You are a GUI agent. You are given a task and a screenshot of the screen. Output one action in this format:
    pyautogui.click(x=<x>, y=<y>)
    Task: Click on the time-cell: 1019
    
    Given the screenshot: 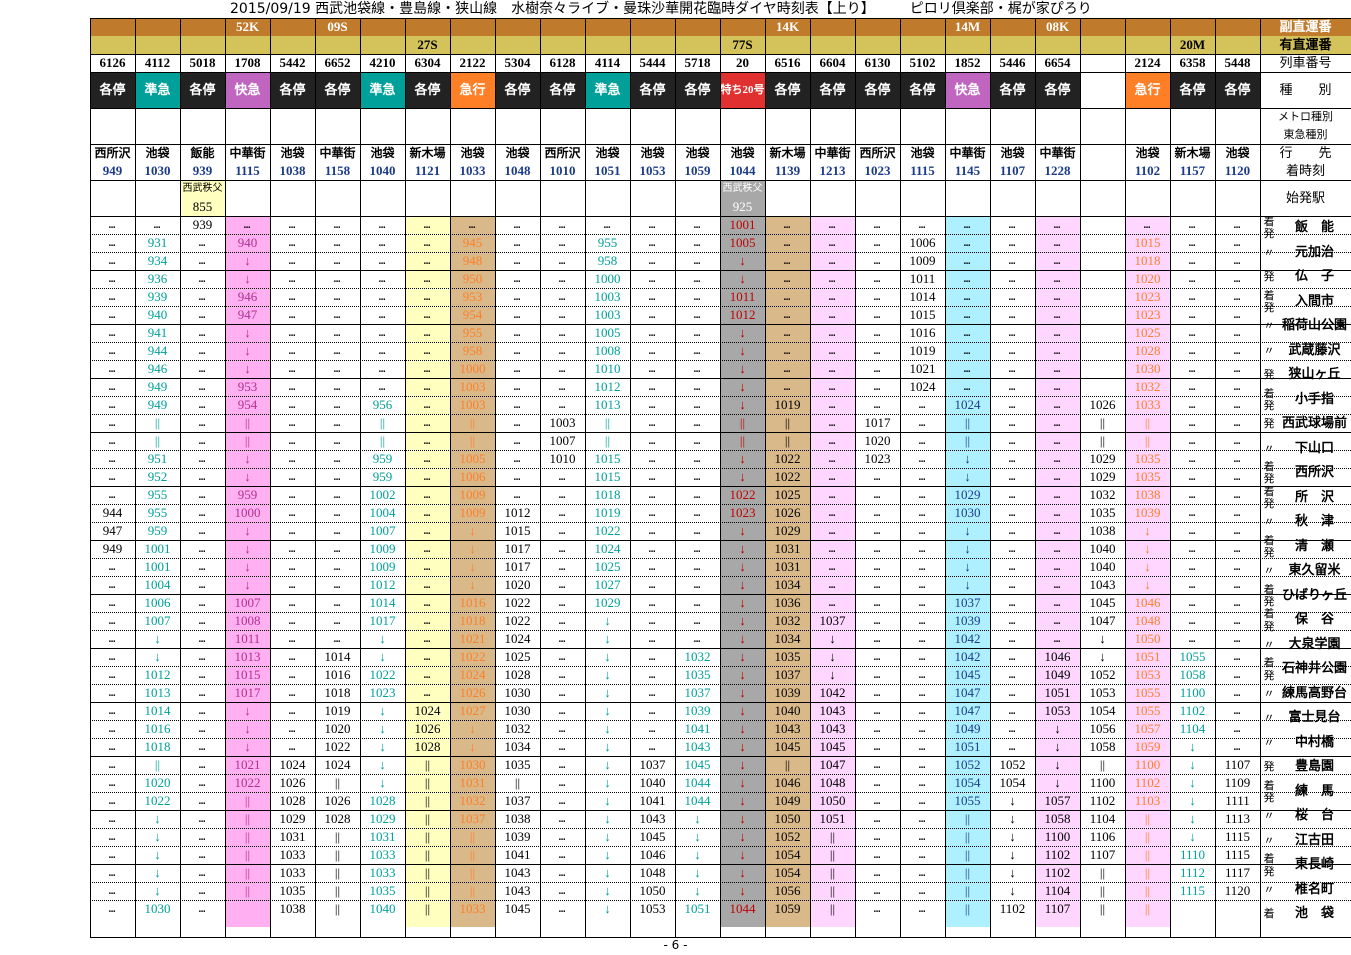 What is the action you would take?
    pyautogui.click(x=607, y=512)
    